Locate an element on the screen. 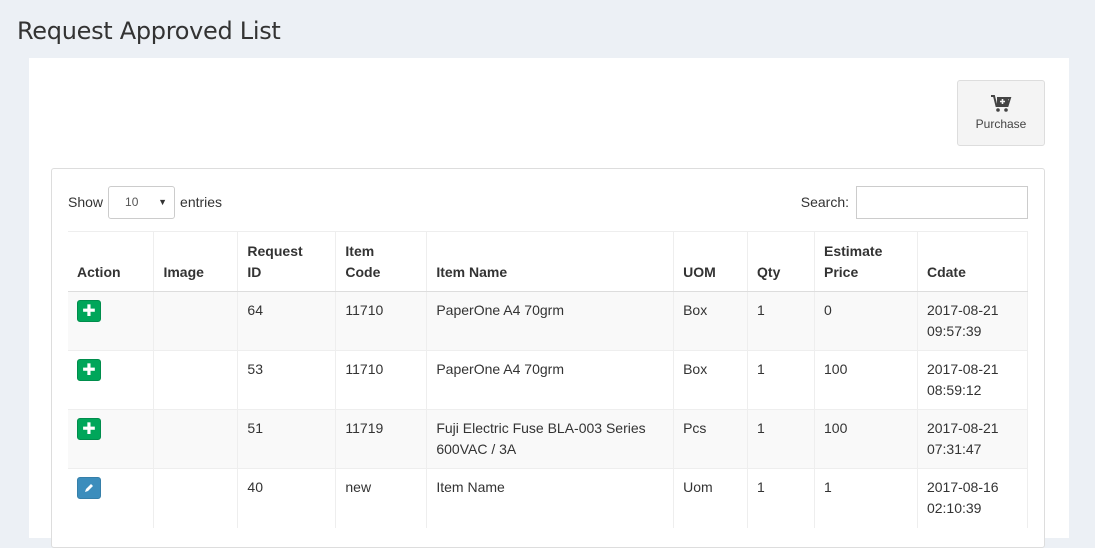 This screenshot has height=548, width=1095. page-title: Request Approved List is located at coordinates (149, 31).